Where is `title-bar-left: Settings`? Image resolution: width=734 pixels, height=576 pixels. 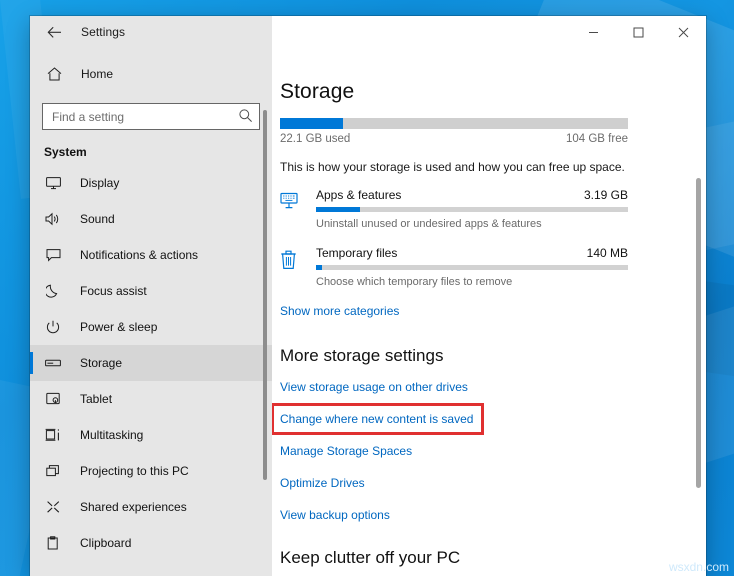 title-bar-left: Settings is located at coordinates (151, 32).